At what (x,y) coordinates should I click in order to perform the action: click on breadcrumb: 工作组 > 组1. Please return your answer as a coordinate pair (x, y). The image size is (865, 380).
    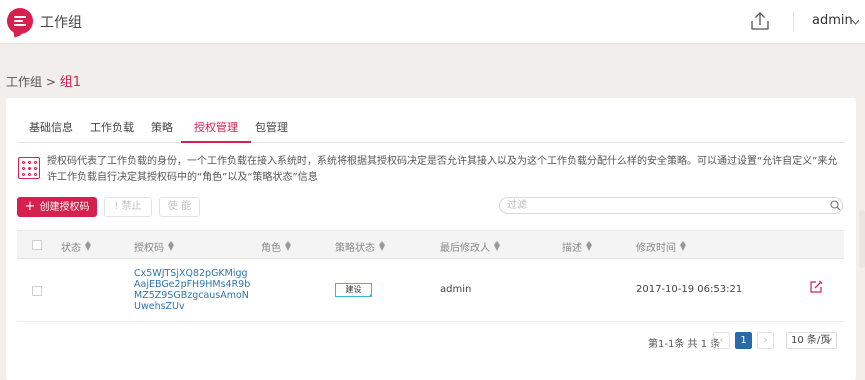
    Looking at the image, I should click on (43, 80).